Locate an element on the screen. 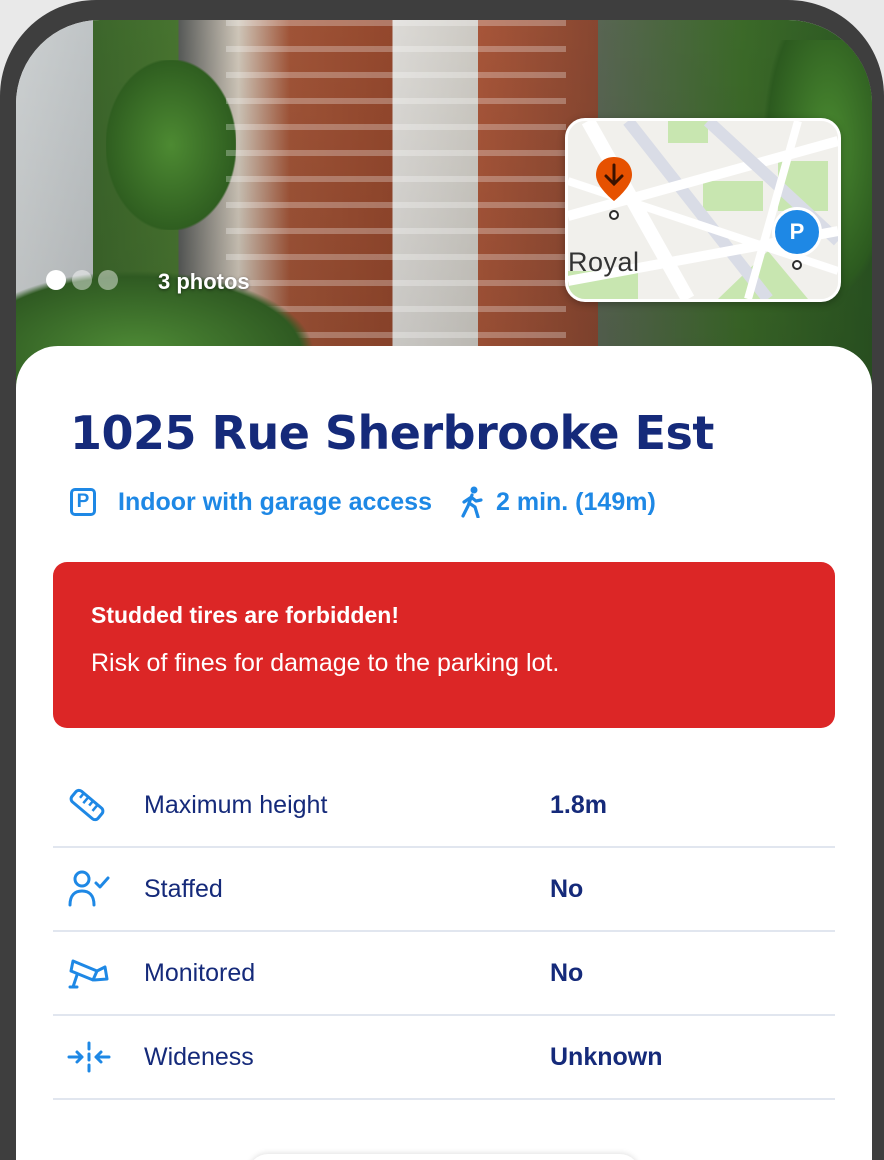 The height and width of the screenshot is (1160, 884). width-arrows-icon is located at coordinates (92, 1057).